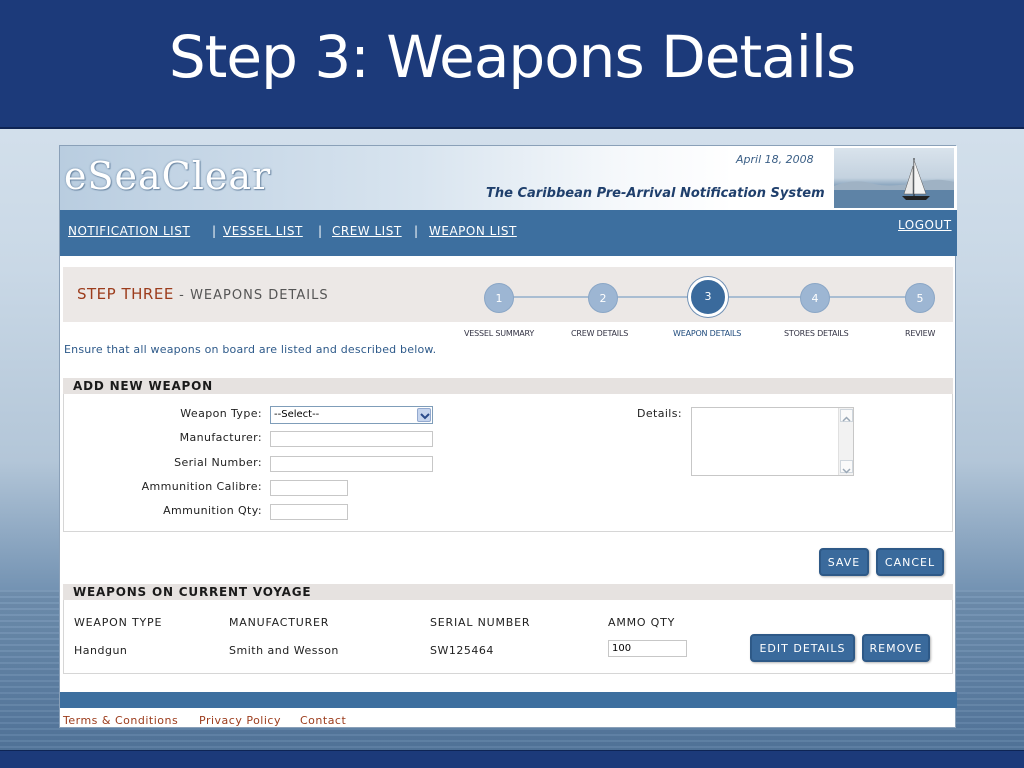  What do you see at coordinates (297, 414) in the screenshot?
I see `weapon-type-value: --Select--` at bounding box center [297, 414].